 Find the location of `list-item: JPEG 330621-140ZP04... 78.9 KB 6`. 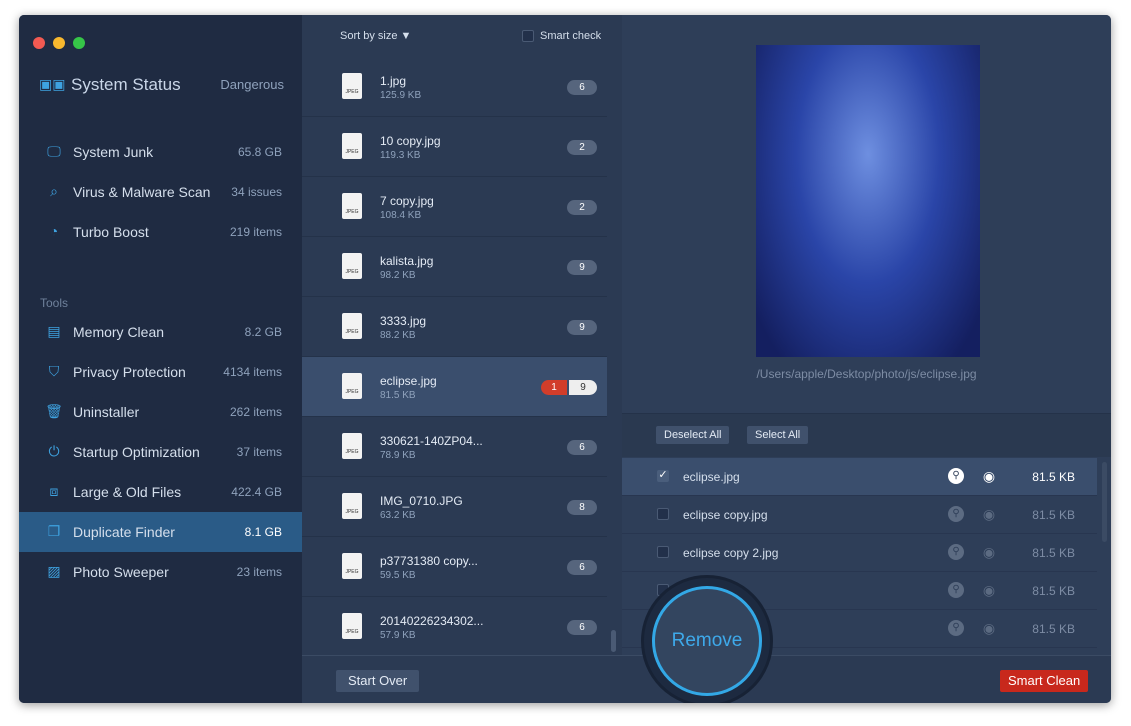

list-item: JPEG 330621-140ZP04... 78.9 KB 6 is located at coordinates (454, 447).